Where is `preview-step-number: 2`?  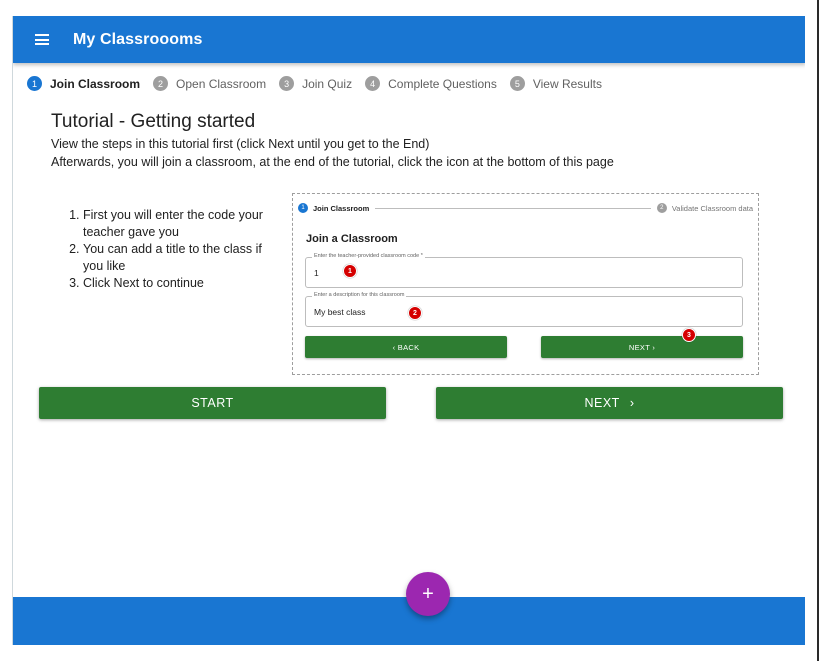
preview-step-number: 2 is located at coordinates (661, 208).